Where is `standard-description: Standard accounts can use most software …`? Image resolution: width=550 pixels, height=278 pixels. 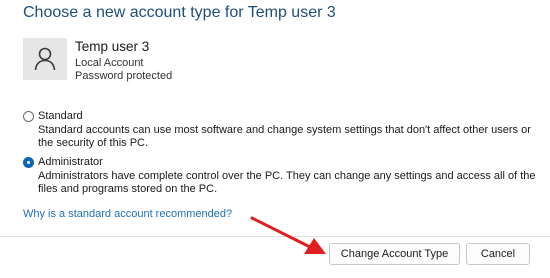
standard-description: Standard accounts can use most software … is located at coordinates (284, 136).